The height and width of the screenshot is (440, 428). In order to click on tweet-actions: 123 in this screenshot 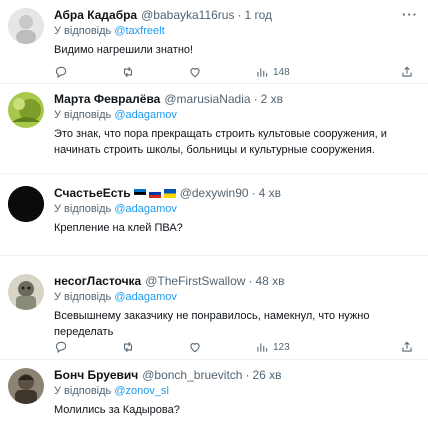, I will do `click(237, 347)`.